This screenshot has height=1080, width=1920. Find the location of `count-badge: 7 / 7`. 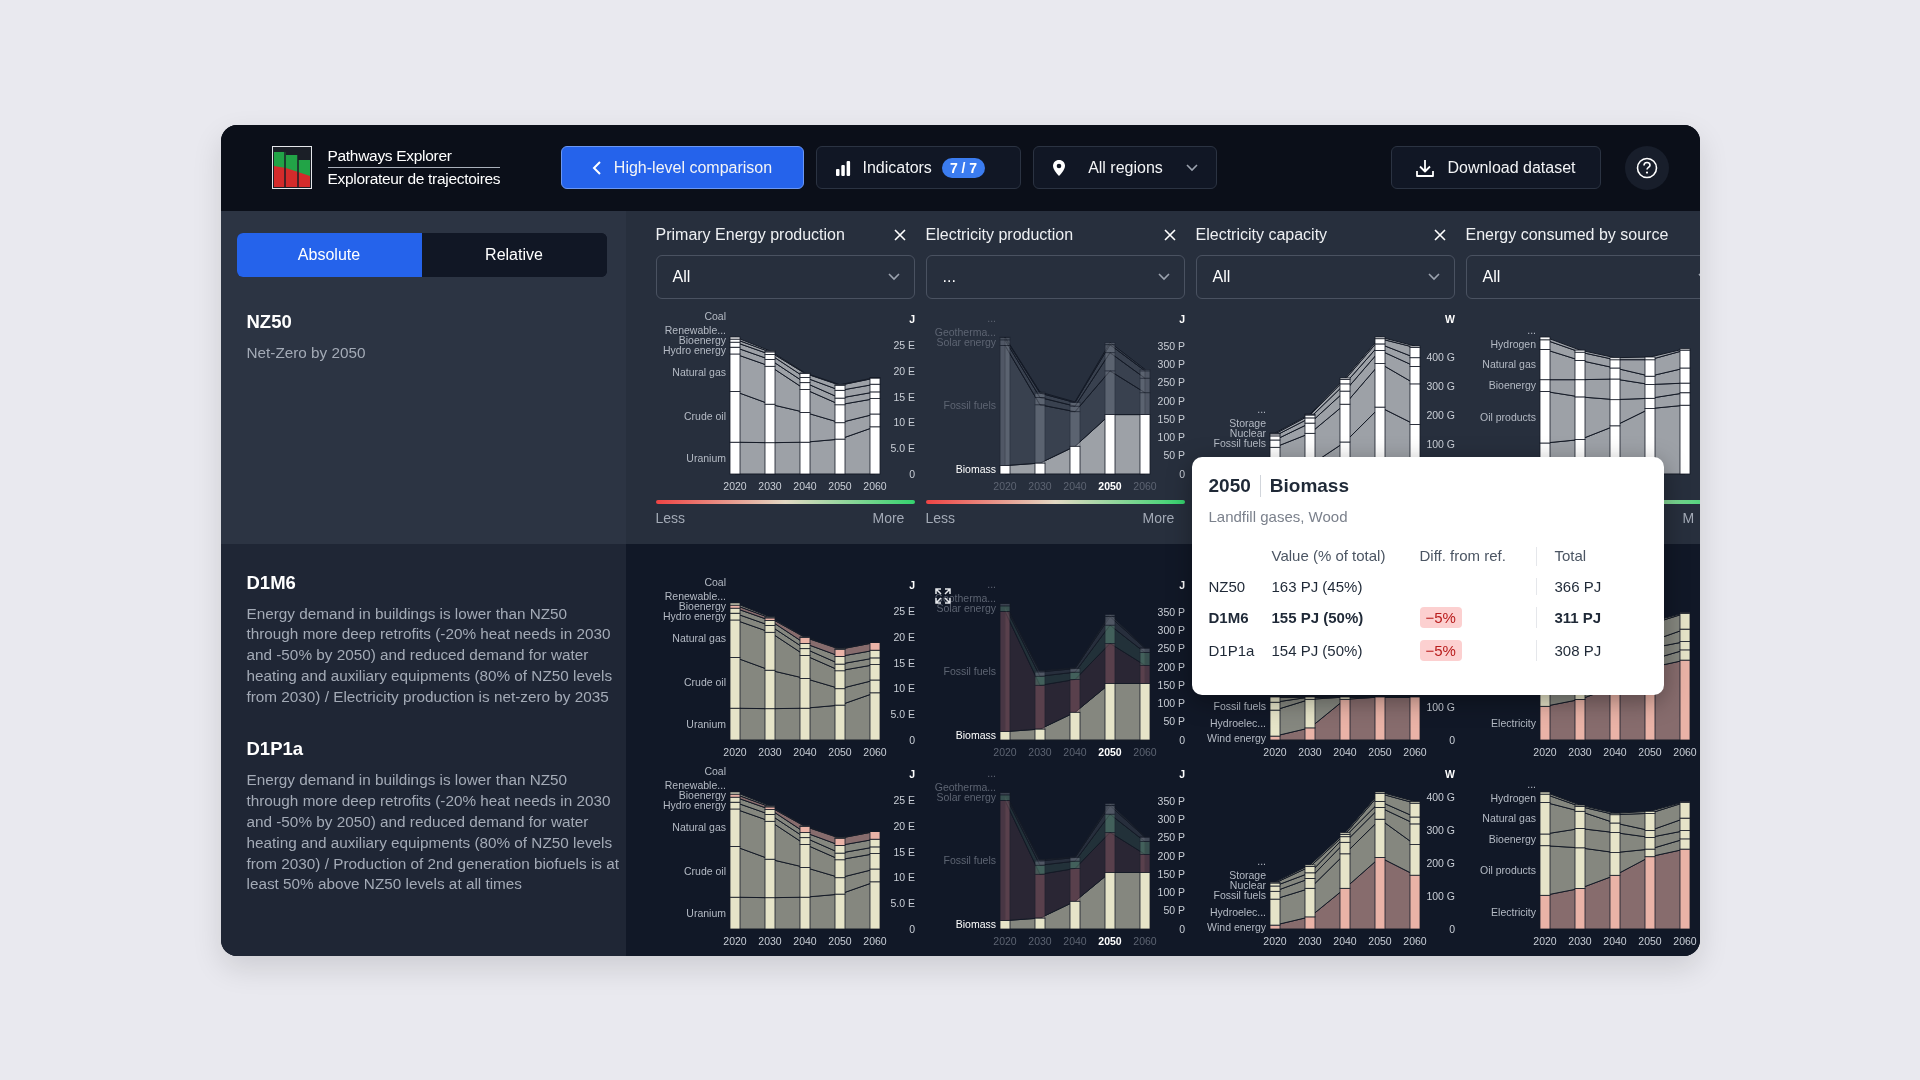

count-badge: 7 / 7 is located at coordinates (963, 167).